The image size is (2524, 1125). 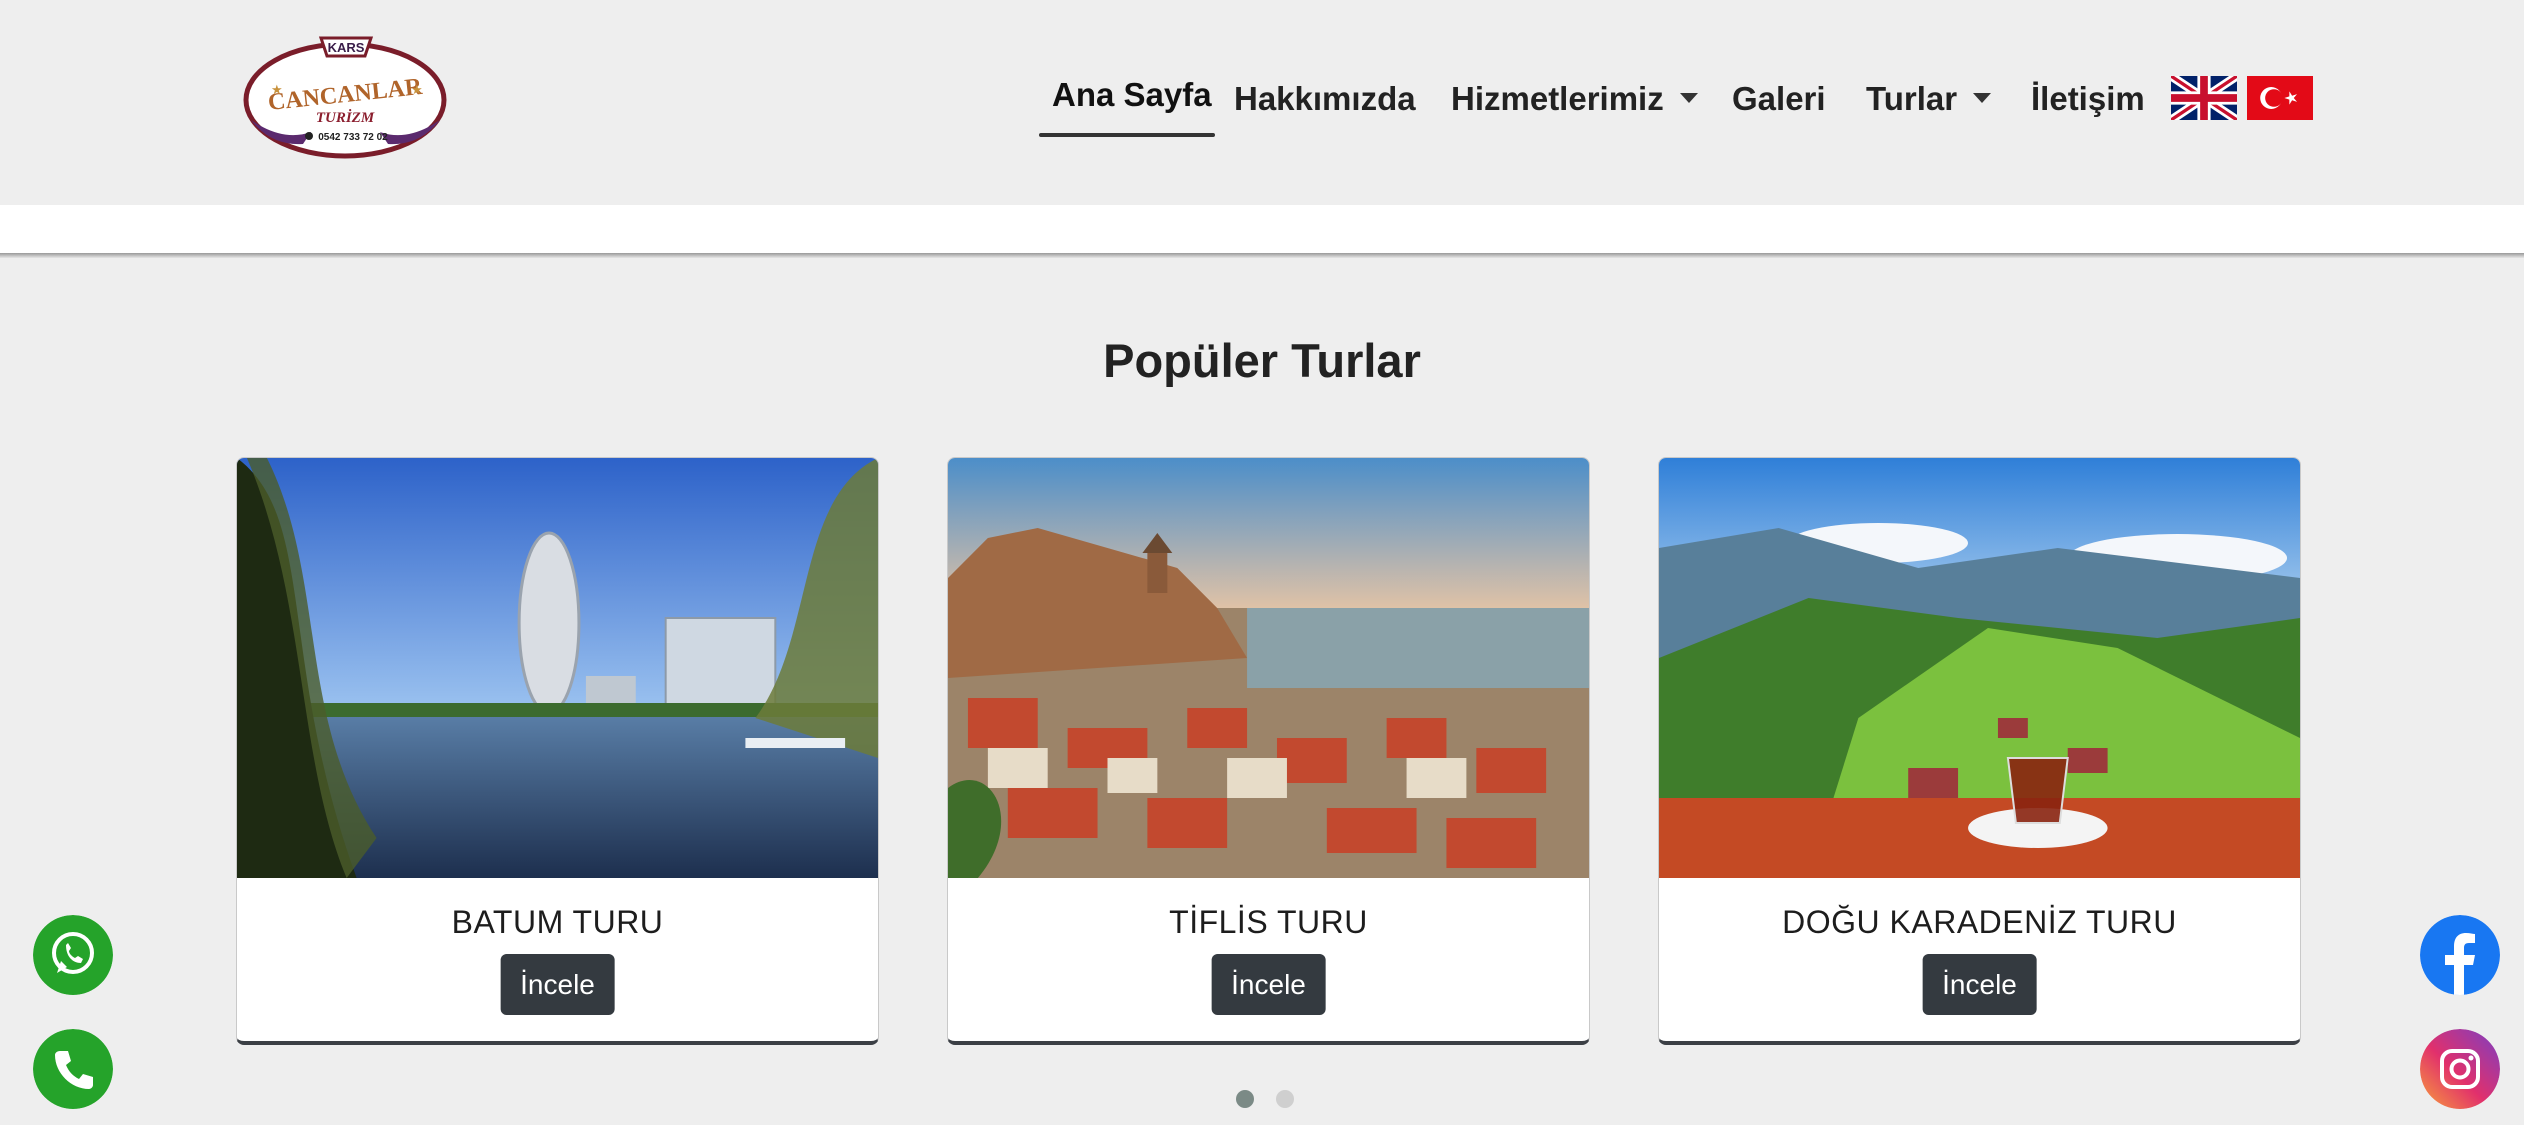 What do you see at coordinates (1979, 922) in the screenshot?
I see `tour-card-title: DOĞU KARADENİZ TURU` at bounding box center [1979, 922].